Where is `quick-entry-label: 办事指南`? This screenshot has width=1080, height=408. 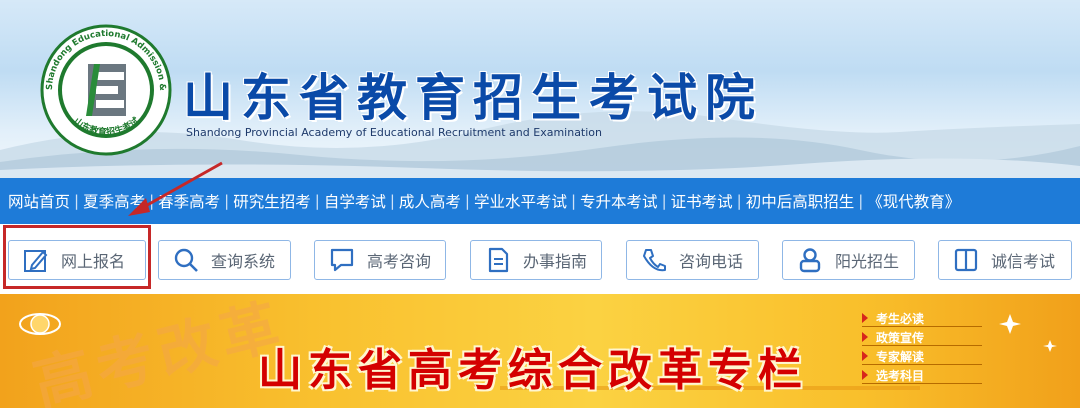 quick-entry-label: 办事指南 is located at coordinates (555, 261).